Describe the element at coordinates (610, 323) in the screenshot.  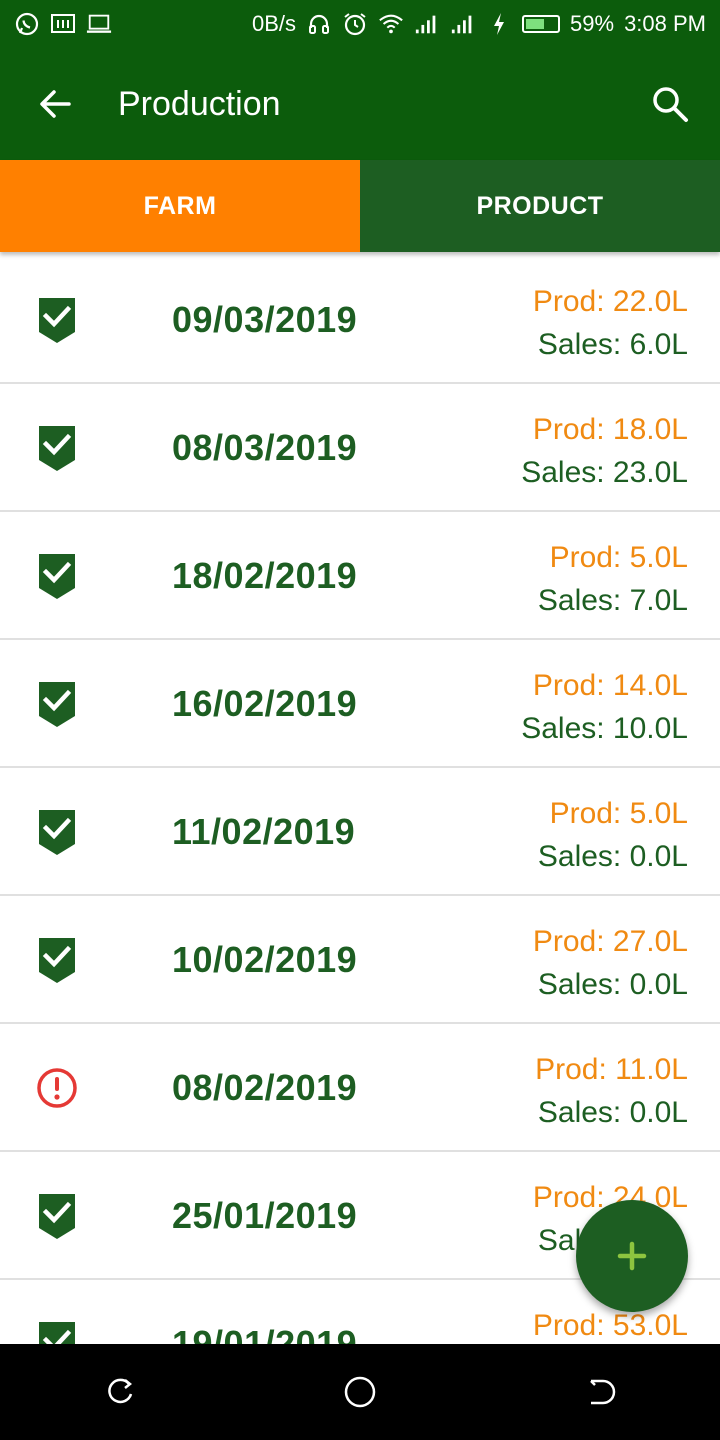
I see `record-values: Prod: 22.0L Sales: 6.0L` at that location.